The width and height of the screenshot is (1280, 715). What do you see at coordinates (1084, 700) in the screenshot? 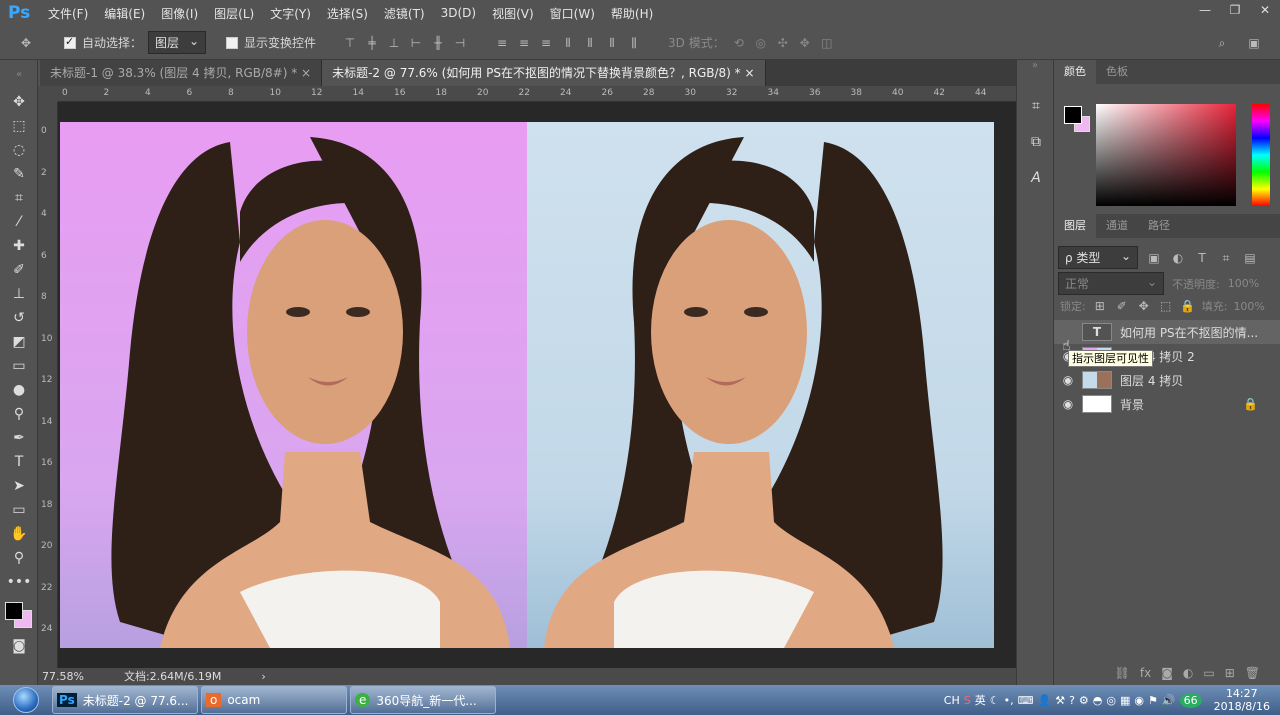
I see `settings-icon: ⚙` at bounding box center [1084, 700].